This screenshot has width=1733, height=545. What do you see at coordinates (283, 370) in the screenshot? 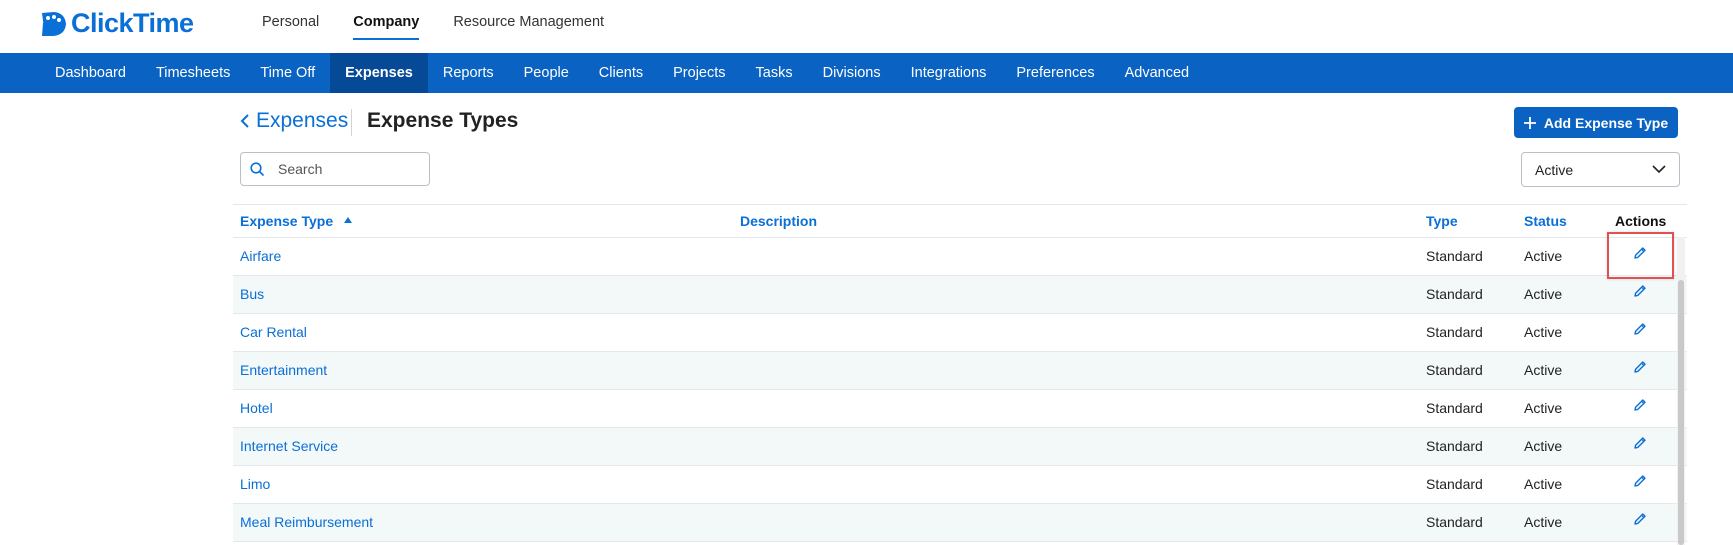
I see `expense-type-name-link: Entertainment` at bounding box center [283, 370].